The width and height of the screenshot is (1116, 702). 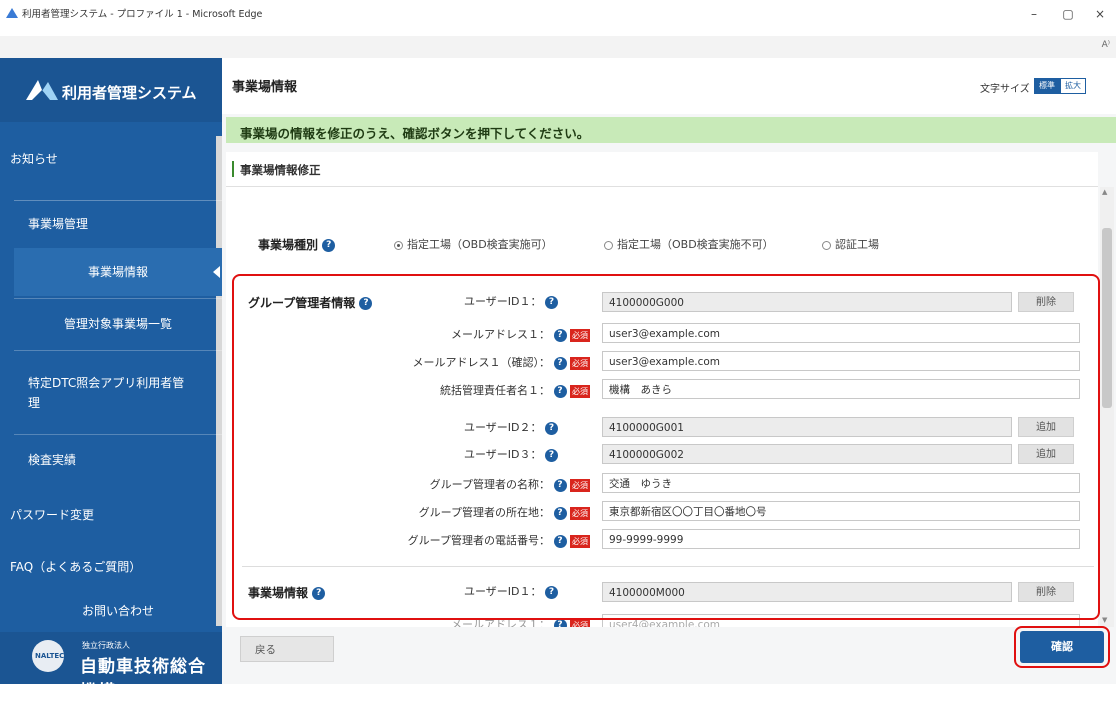 I want to click on confirm-button: 確認, so click(x=1062, y=647).